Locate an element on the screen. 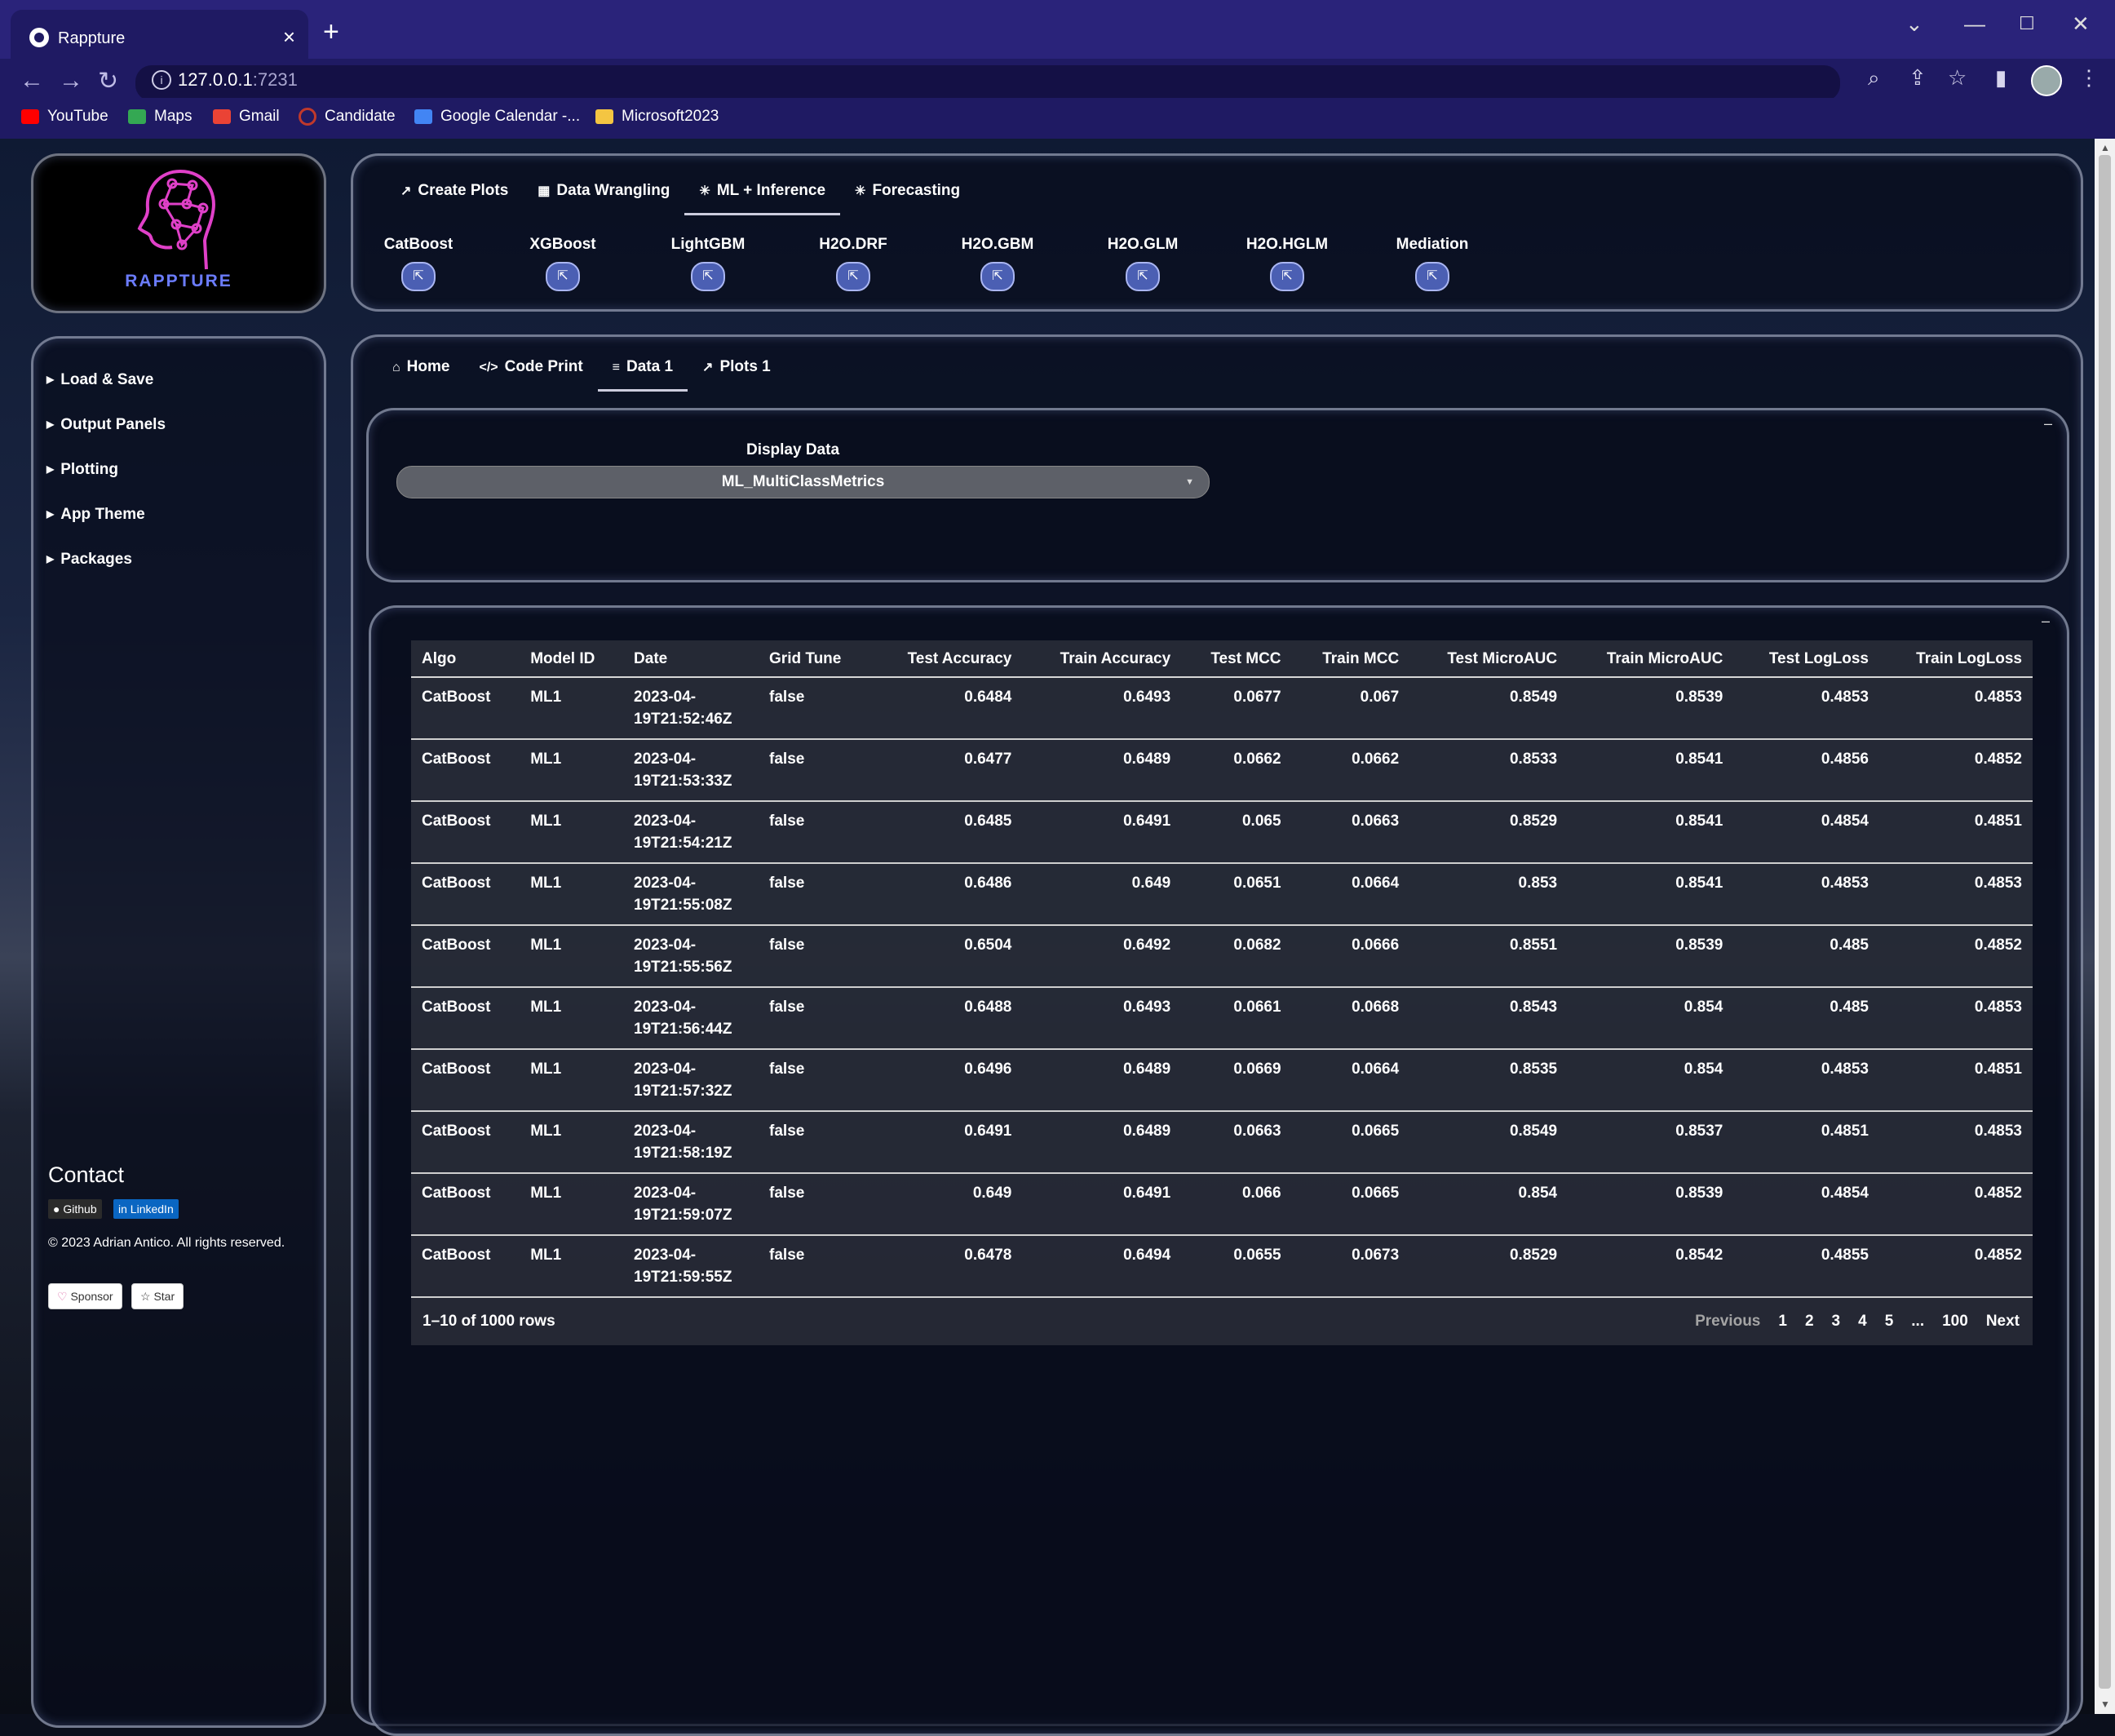 This screenshot has height=1736, width=2115. table-cell: 0.0651 is located at coordinates (1236, 894).